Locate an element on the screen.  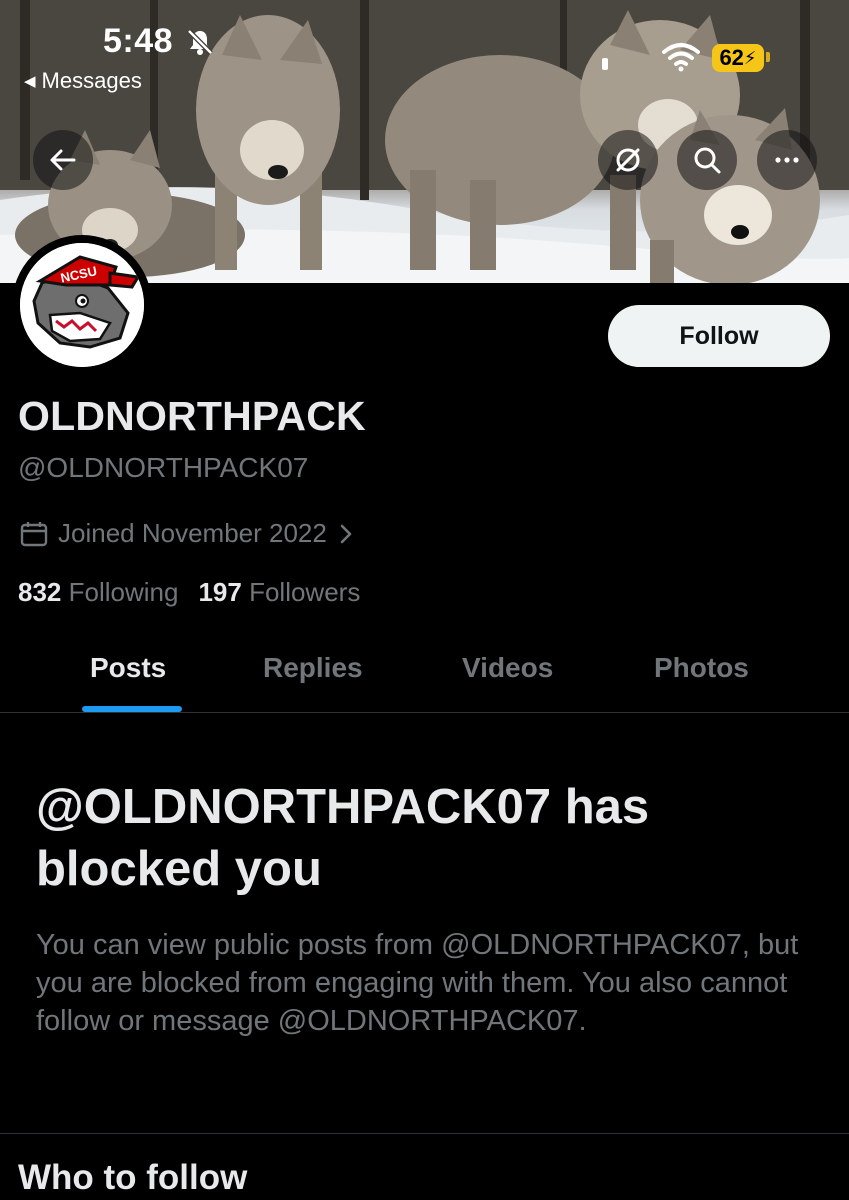
following-label: Following is located at coordinates (123, 592).